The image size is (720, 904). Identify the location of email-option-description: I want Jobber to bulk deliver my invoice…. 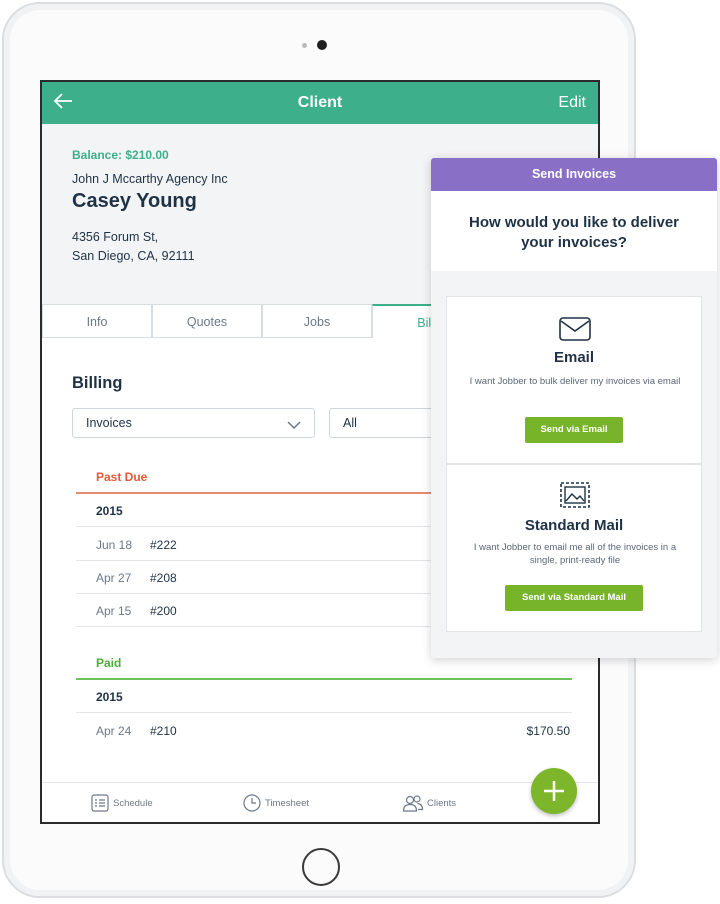
(575, 381).